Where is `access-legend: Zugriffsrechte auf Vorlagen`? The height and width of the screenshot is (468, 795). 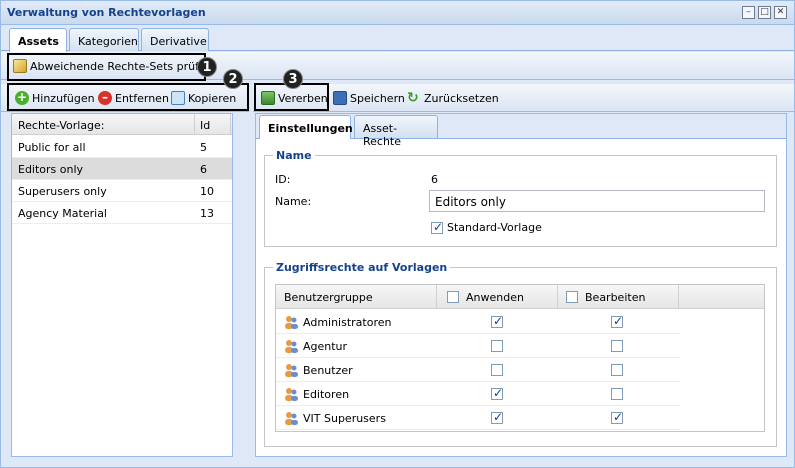
access-legend: Zugriffsrechte auf Vorlagen is located at coordinates (362, 267).